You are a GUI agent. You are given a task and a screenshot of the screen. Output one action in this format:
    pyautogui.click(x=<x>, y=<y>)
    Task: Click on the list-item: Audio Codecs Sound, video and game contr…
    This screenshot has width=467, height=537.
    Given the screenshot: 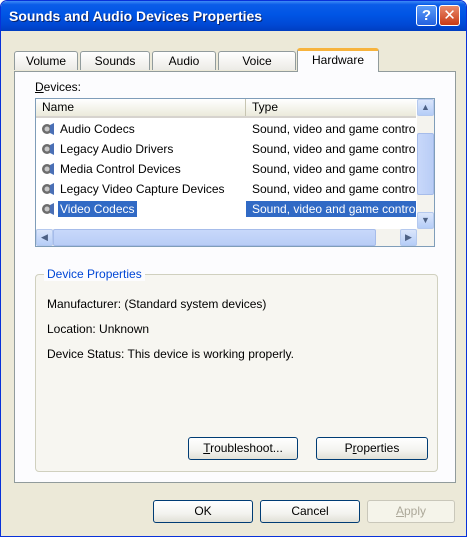 What is the action you would take?
    pyautogui.click(x=226, y=129)
    